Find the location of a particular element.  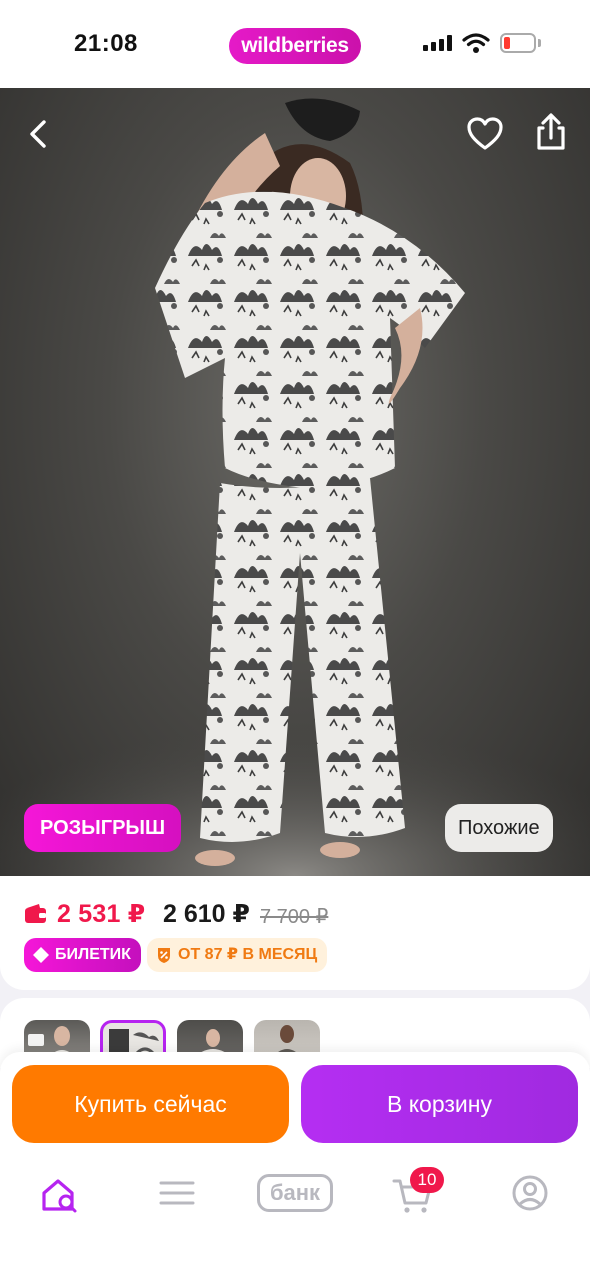

heart-icon is located at coordinates (485, 134).